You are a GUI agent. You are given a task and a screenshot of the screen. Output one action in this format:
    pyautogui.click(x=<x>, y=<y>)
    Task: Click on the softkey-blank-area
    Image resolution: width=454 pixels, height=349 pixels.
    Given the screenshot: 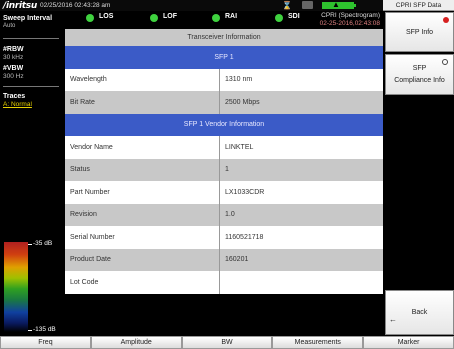 What is the action you would take?
    pyautogui.click(x=419, y=192)
    